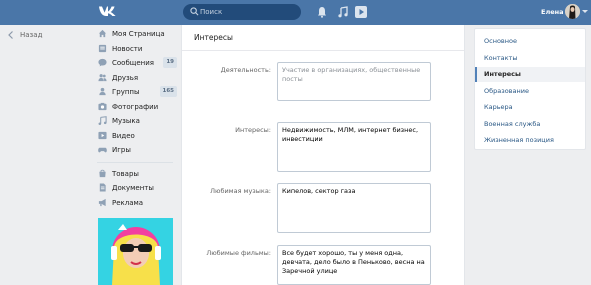  I want to click on sidebar-item-goods: Товары, so click(137, 174).